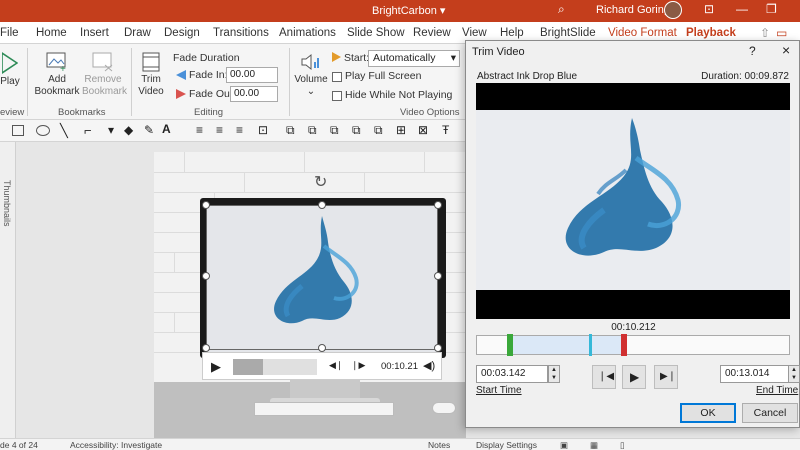 The height and width of the screenshot is (450, 800). What do you see at coordinates (765, 33) in the screenshot?
I see `share-icon: ⇧` at bounding box center [765, 33].